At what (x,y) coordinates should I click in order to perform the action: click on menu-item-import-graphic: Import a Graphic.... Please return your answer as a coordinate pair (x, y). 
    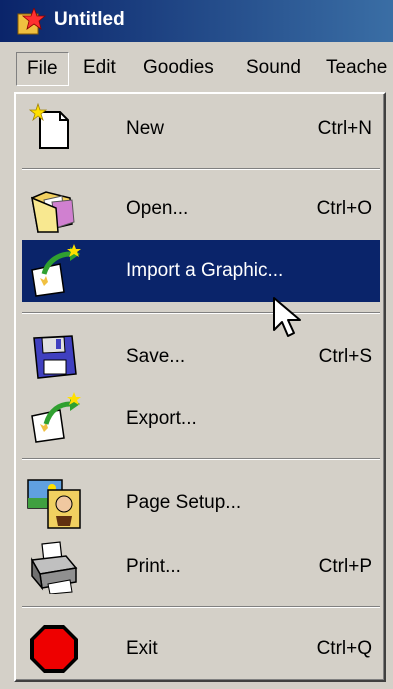
    Looking at the image, I should click on (201, 271).